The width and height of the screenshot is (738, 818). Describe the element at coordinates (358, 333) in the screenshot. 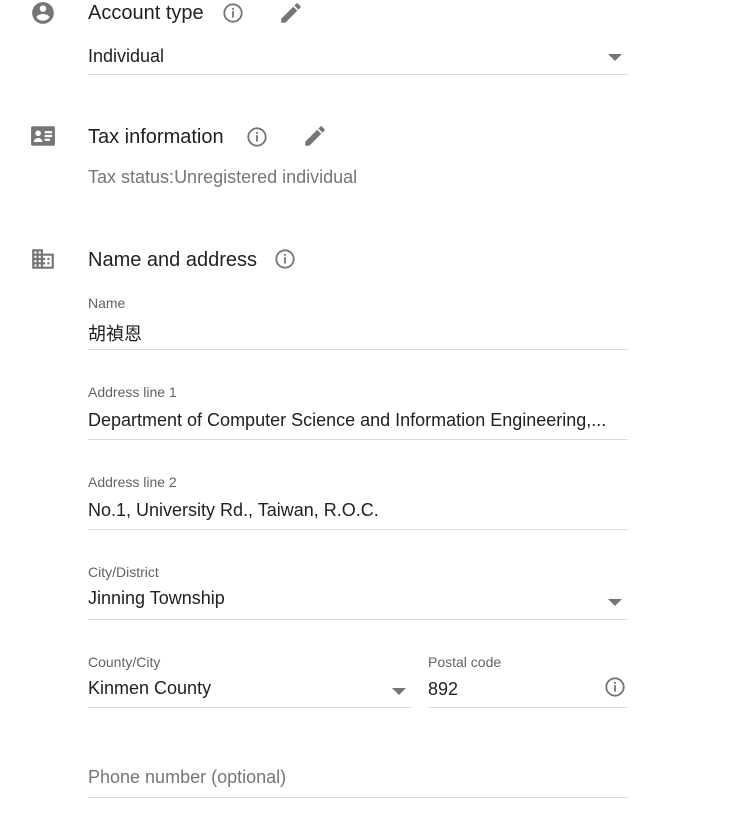

I see `name-field: 胡禎恩` at that location.